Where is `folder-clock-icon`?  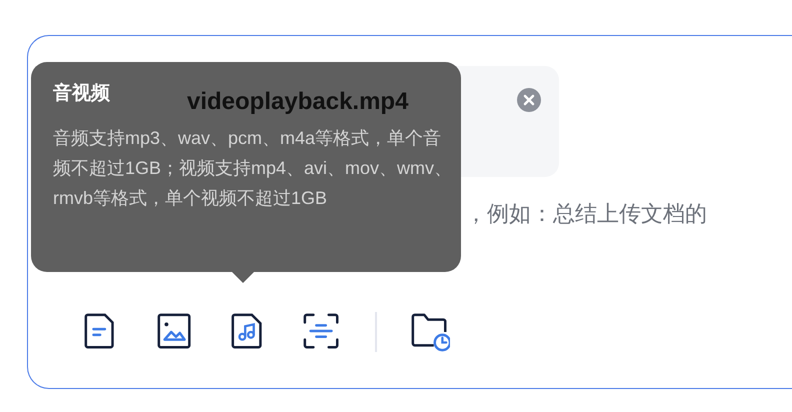
folder-clock-icon is located at coordinates (430, 332).